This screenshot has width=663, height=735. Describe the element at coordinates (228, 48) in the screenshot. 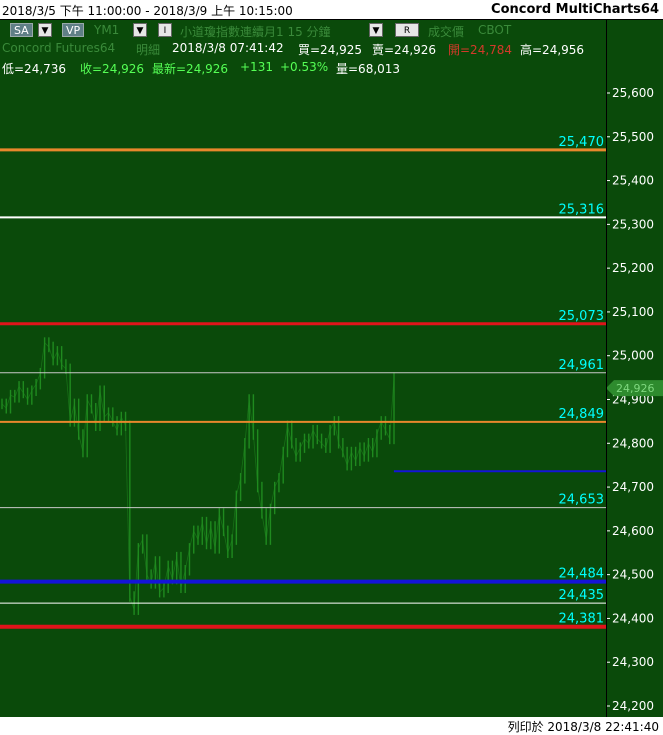

I see `quote-datetime: 2018/3/8 07:41:42` at that location.